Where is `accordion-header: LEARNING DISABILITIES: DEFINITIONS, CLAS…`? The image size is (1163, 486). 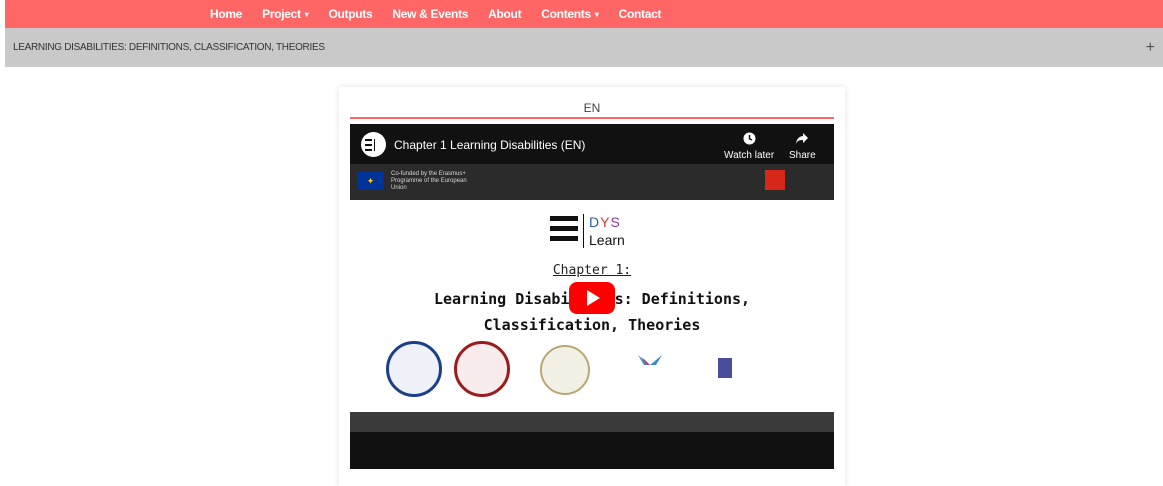 accordion-header: LEARNING DISABILITIES: DEFINITIONS, CLAS… is located at coordinates (584, 47).